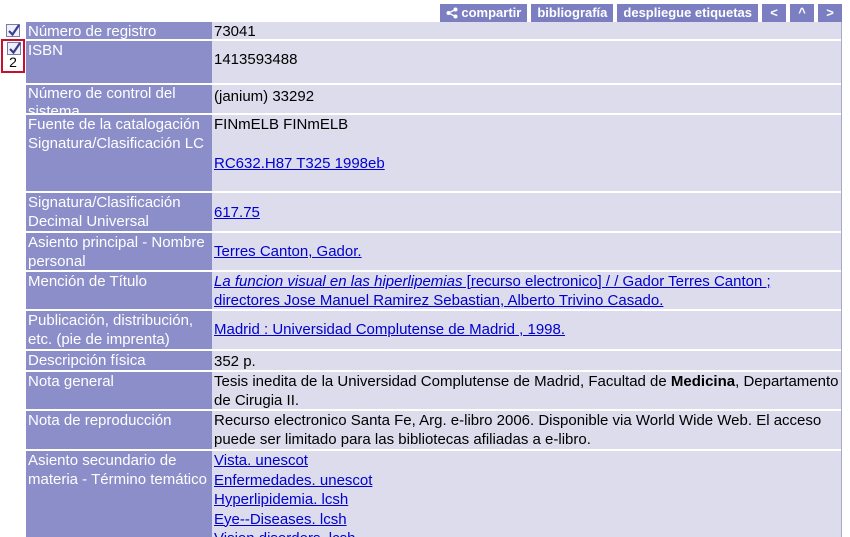 Image resolution: width=850 pixels, height=537 pixels. Describe the element at coordinates (288, 251) in the screenshot. I see `author-link: Terres Canton, Gador.` at that location.